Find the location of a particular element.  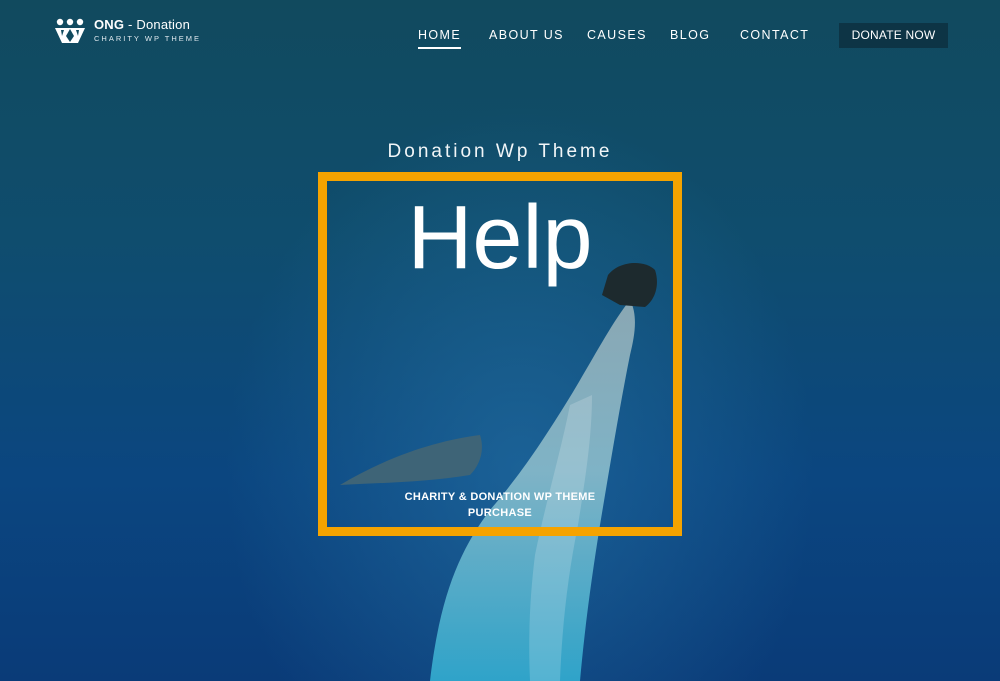

nav-item-blog: BLOG is located at coordinates (690, 35).